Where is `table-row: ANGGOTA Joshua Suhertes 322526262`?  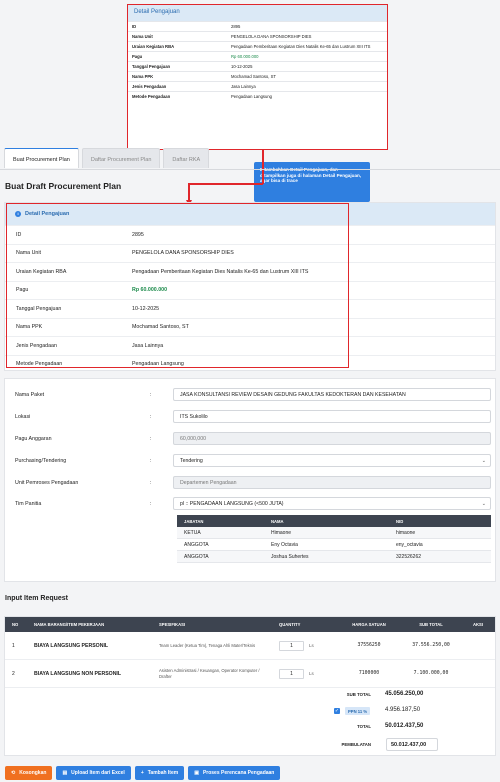
table-row: ANGGOTA Joshua Suhertes 322526262 is located at coordinates (334, 557).